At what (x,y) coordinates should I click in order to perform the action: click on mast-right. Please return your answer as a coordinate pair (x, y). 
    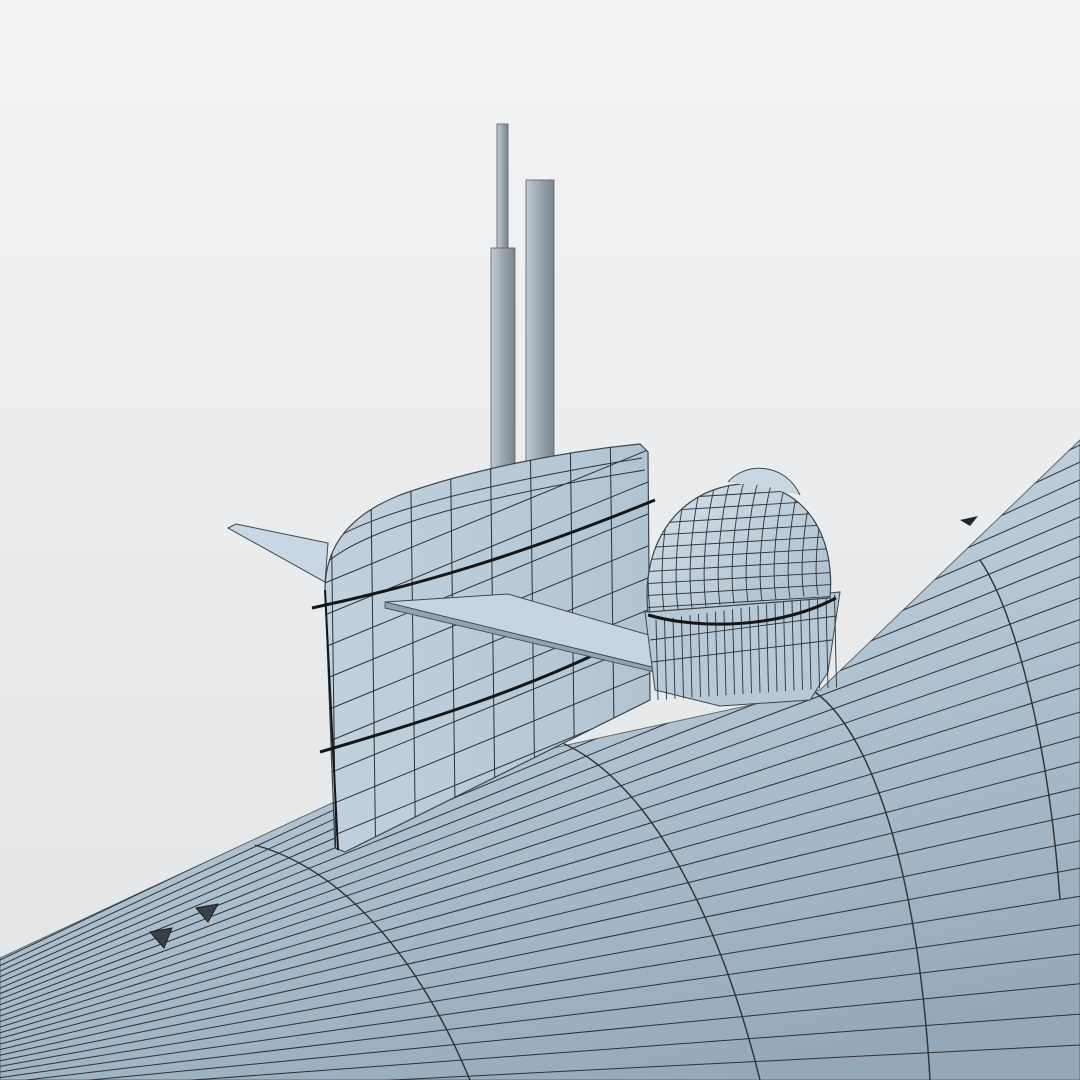
    Looking at the image, I should click on (540, 326).